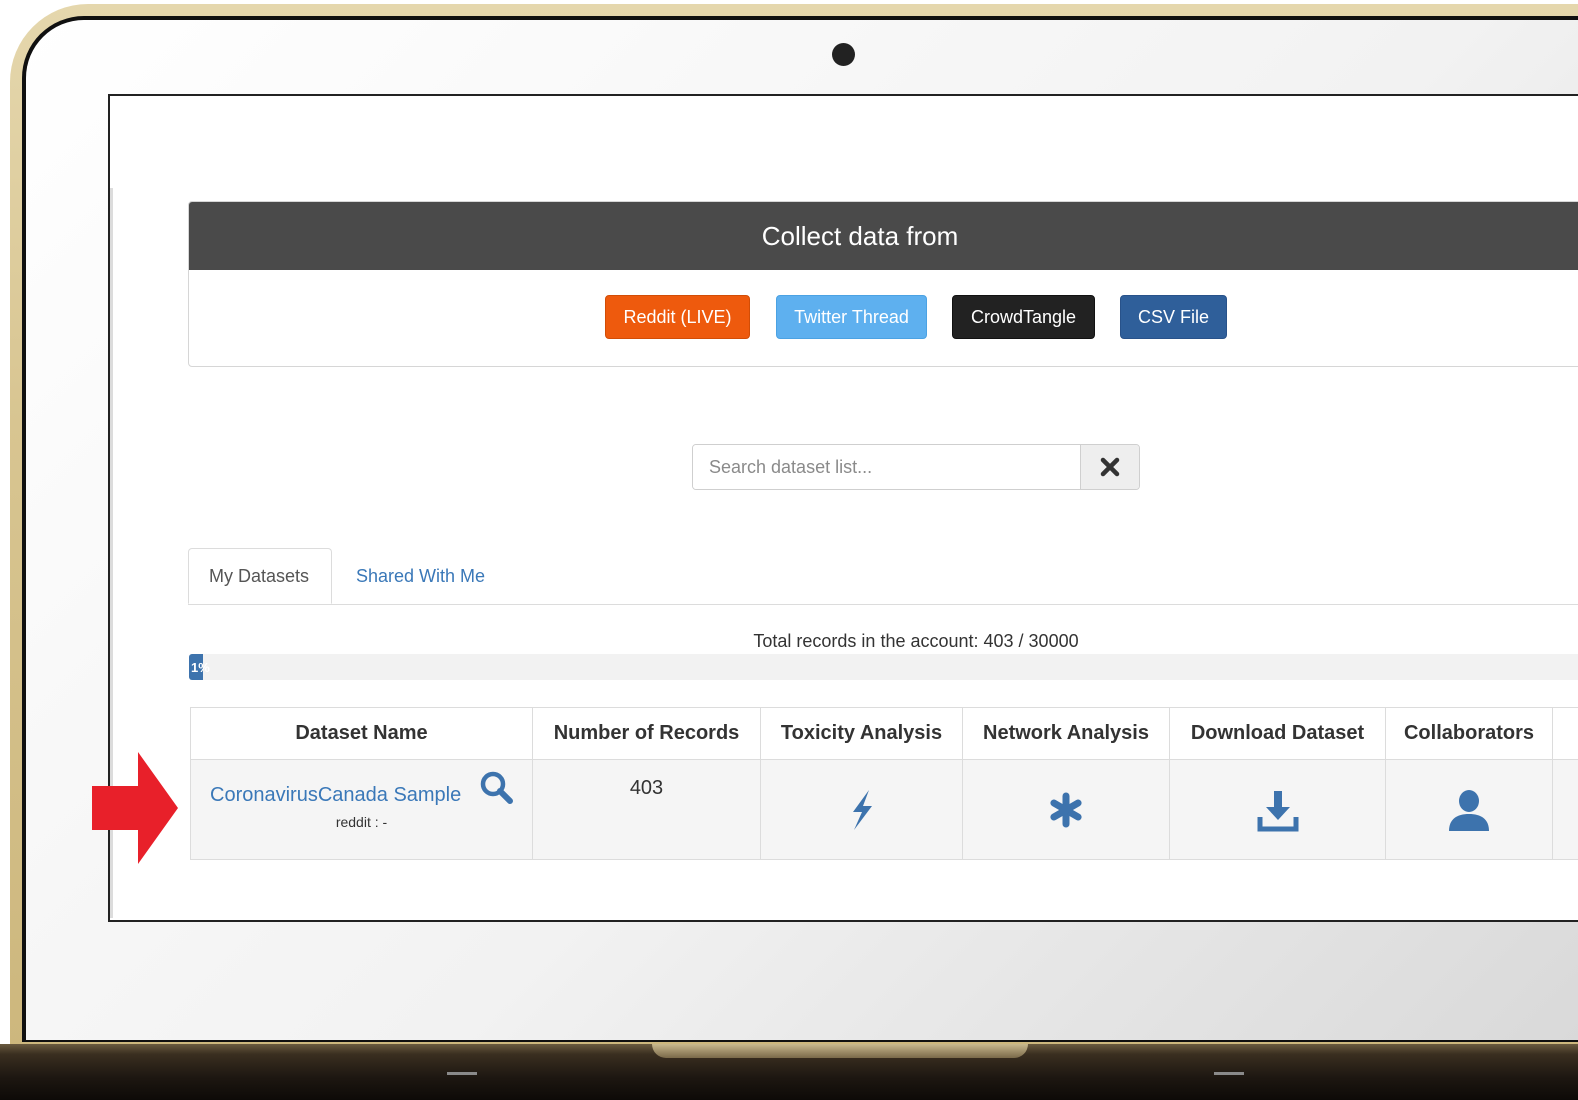 The image size is (1578, 1100). I want to click on header-collaborators: Collaborators, so click(1469, 733).